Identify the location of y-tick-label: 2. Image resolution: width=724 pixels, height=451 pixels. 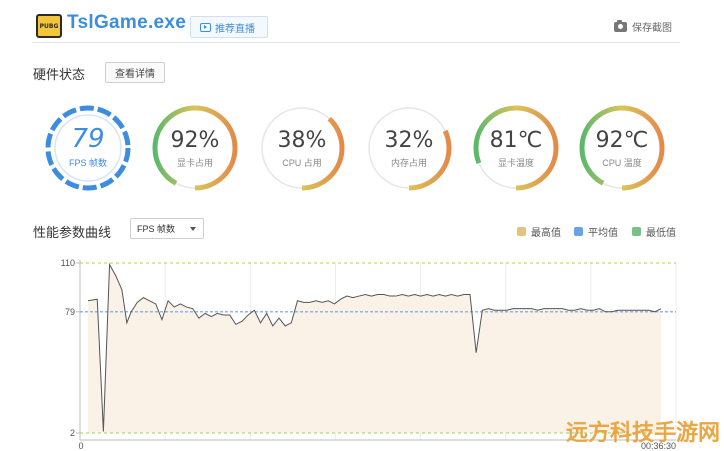
(72, 433).